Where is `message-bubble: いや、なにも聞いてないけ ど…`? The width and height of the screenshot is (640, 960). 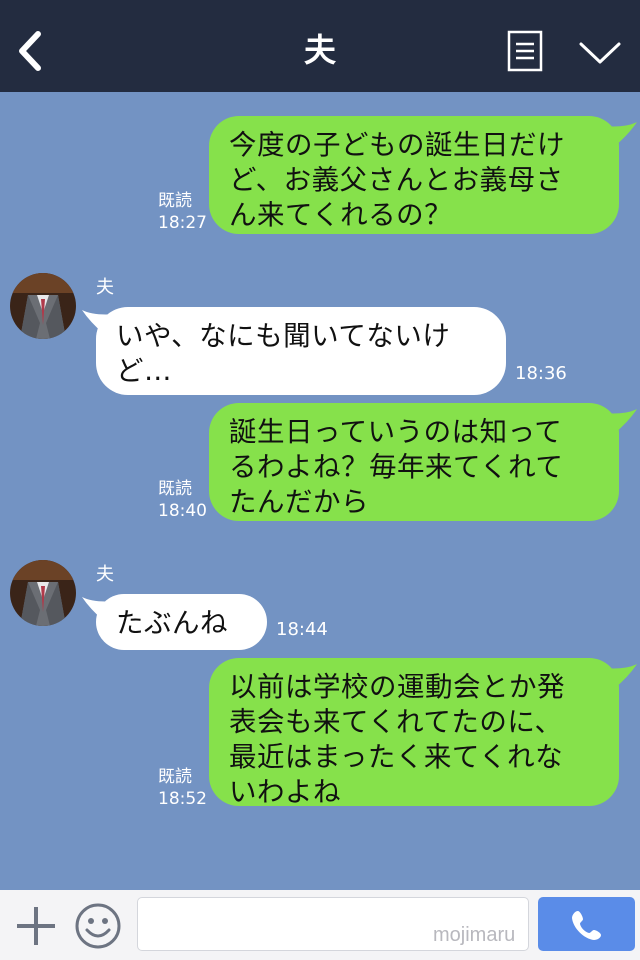
message-bubble: いや、なにも聞いてないけ ど… is located at coordinates (301, 351).